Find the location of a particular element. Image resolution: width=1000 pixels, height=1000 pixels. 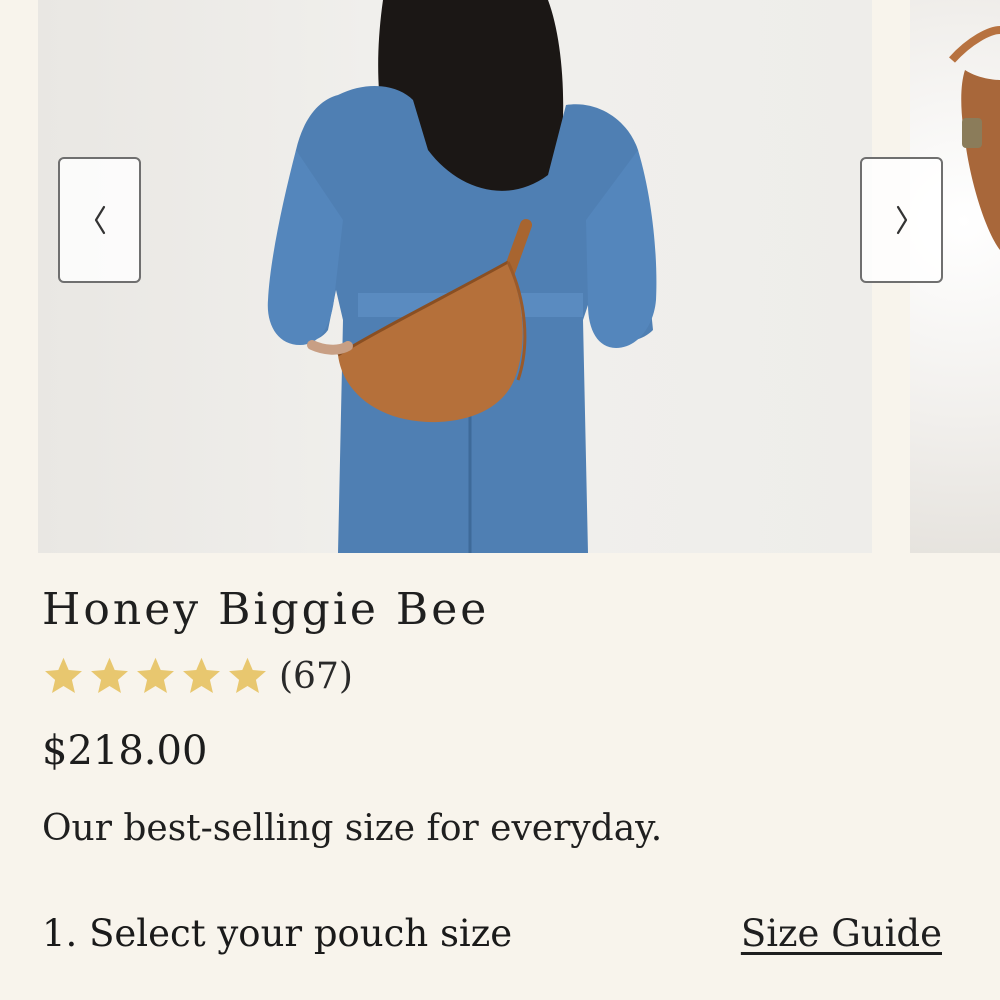

product-rating: (67) is located at coordinates (197, 676).